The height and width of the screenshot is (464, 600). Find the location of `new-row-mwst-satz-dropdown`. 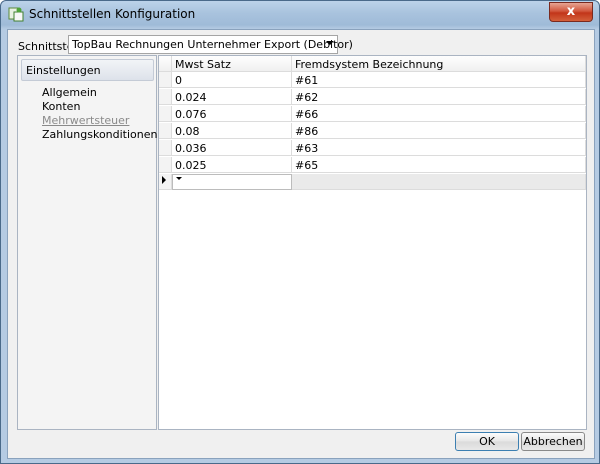

new-row-mwst-satz-dropdown is located at coordinates (232, 182).